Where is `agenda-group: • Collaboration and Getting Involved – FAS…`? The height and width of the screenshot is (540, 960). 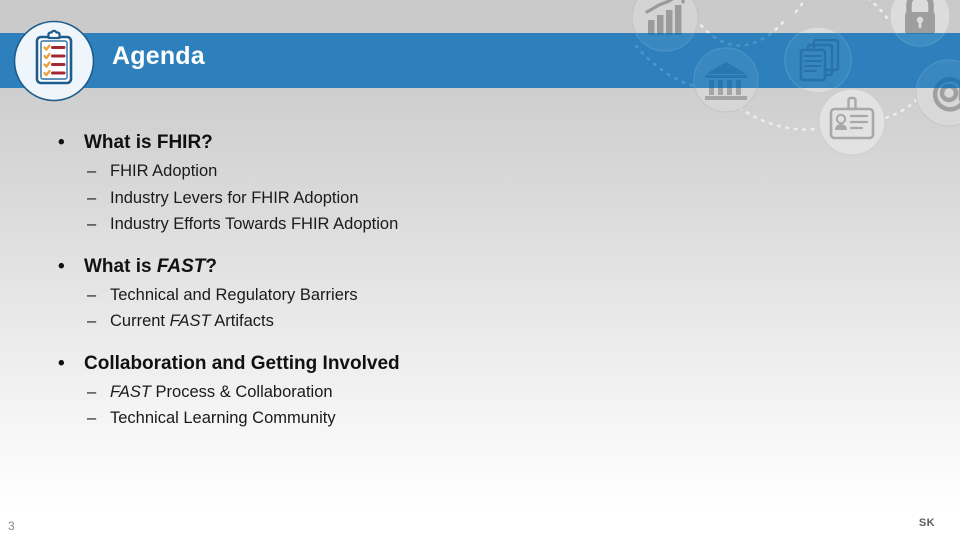
agenda-group: • Collaboration and Getting Involved – FAS… is located at coordinates (310, 390).